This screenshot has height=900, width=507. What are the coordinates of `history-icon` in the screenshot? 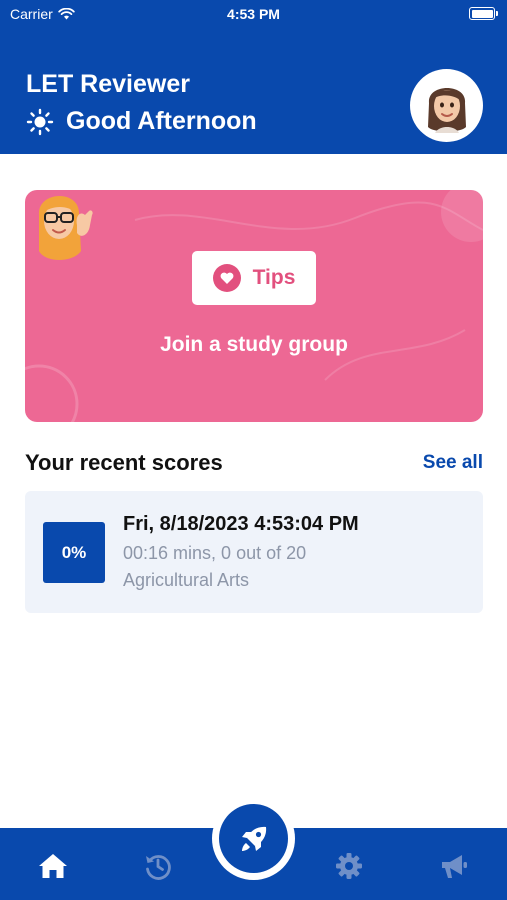 It's located at (158, 867).